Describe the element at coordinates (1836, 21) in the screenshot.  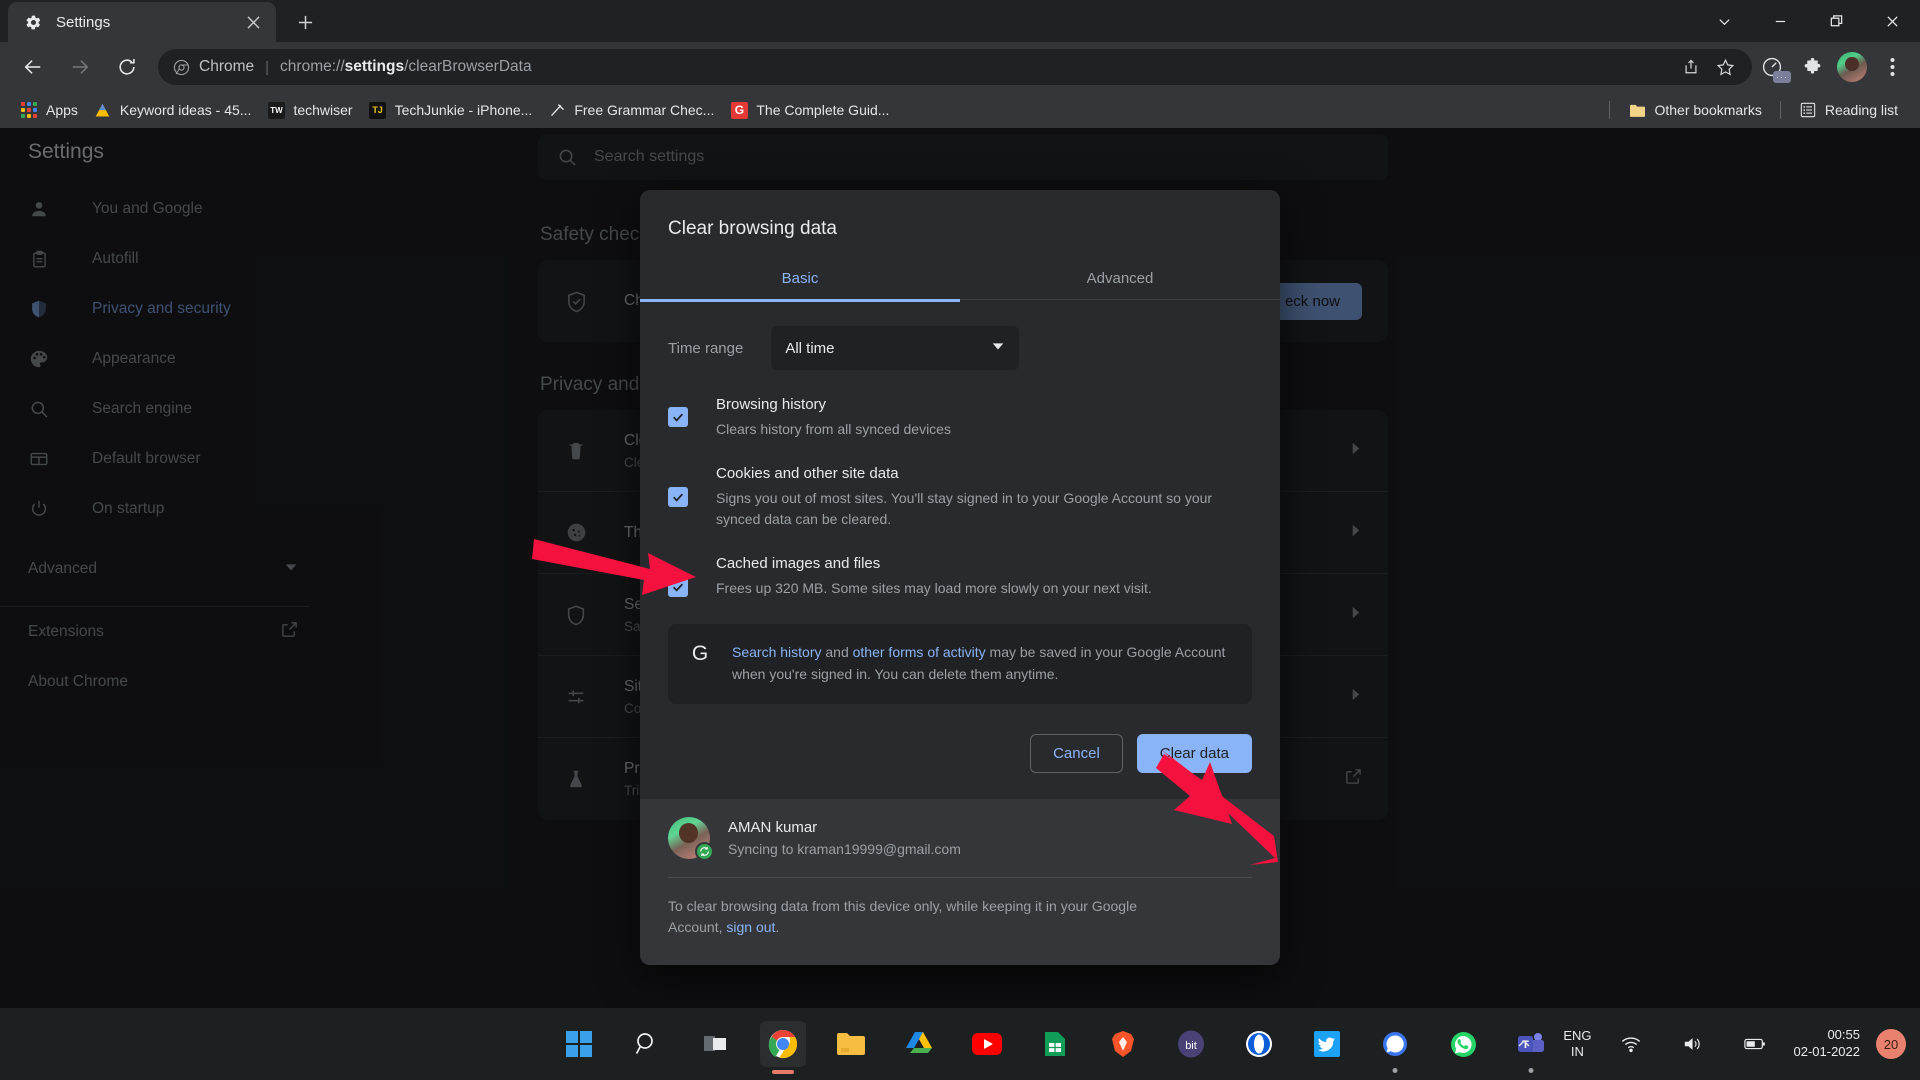
I see `restore-icon` at that location.